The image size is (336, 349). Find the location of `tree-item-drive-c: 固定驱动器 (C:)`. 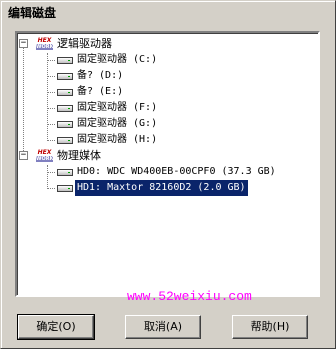

tree-item-drive-c: 固定驱动器 (C:) is located at coordinates (167, 60).